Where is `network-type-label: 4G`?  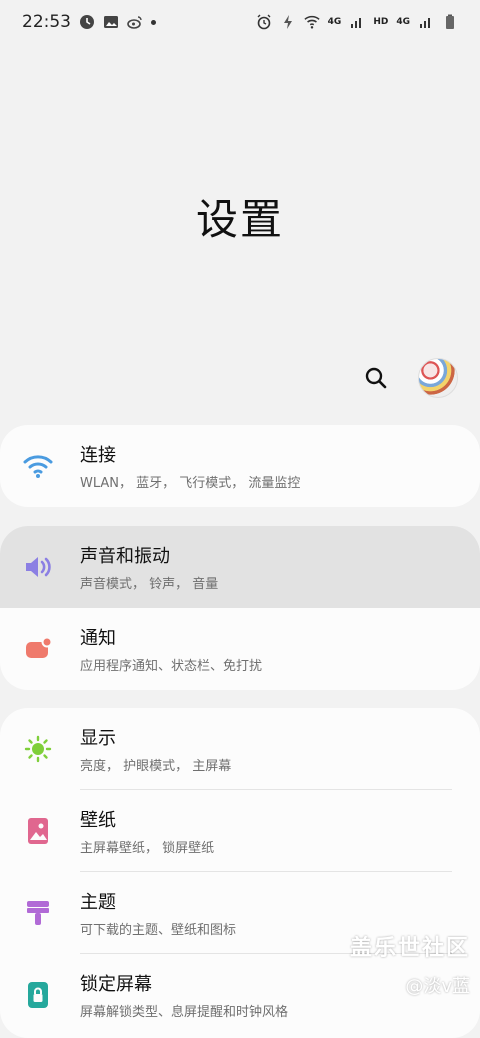 network-type-label: 4G is located at coordinates (334, 22).